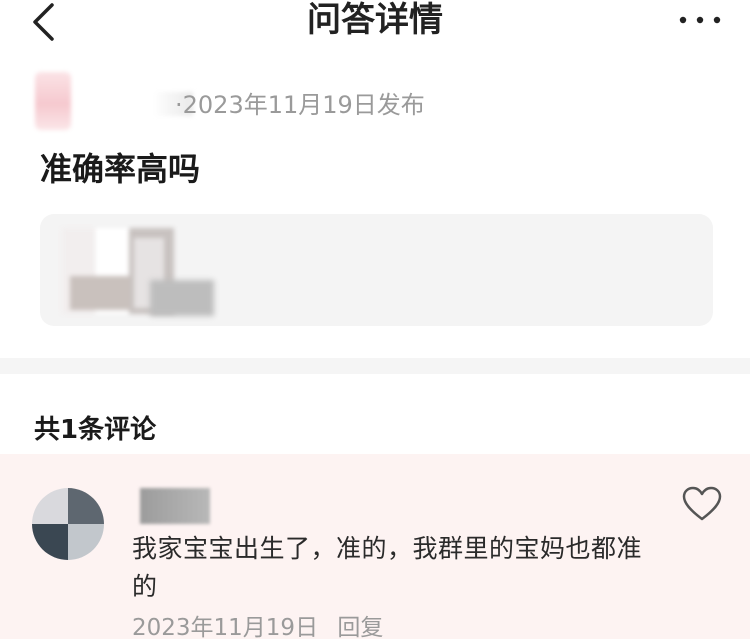  I want to click on comment-date: 2023年11月19日, so click(225, 628).